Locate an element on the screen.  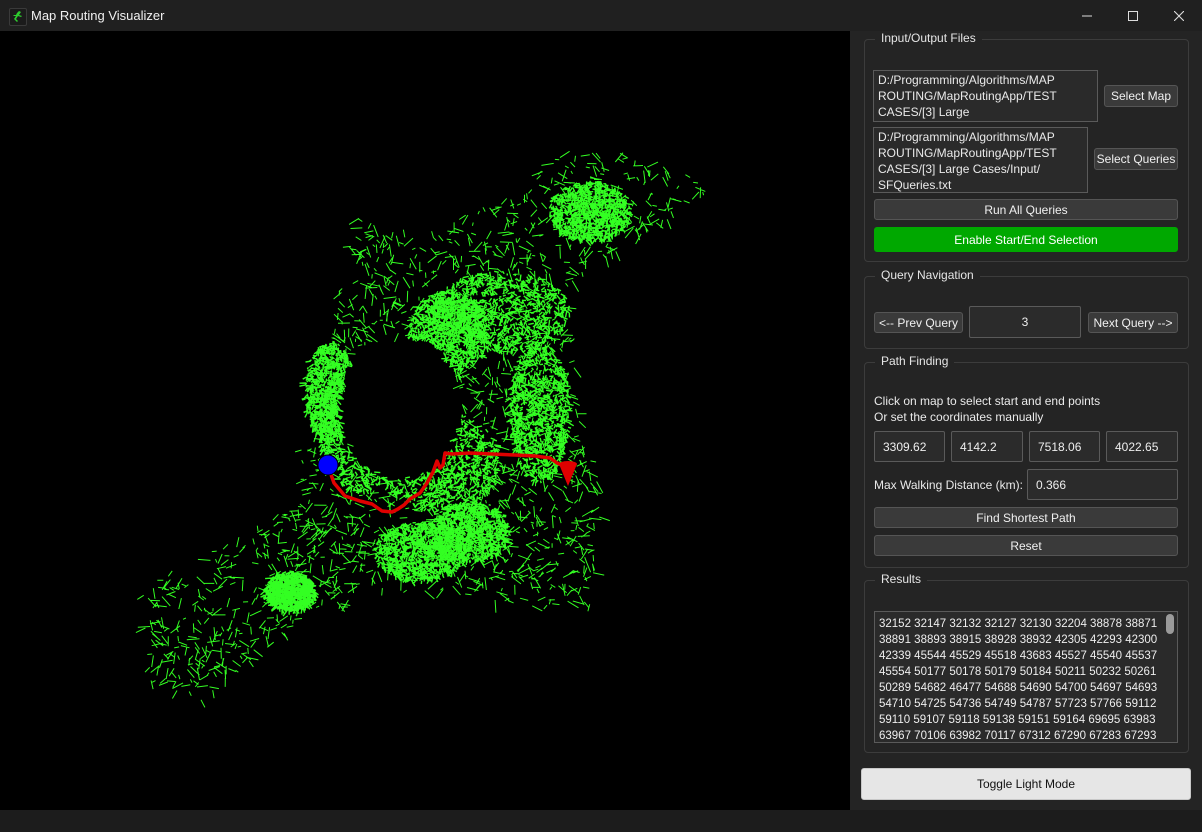
select-map-button: Select Map is located at coordinates (1141, 96).